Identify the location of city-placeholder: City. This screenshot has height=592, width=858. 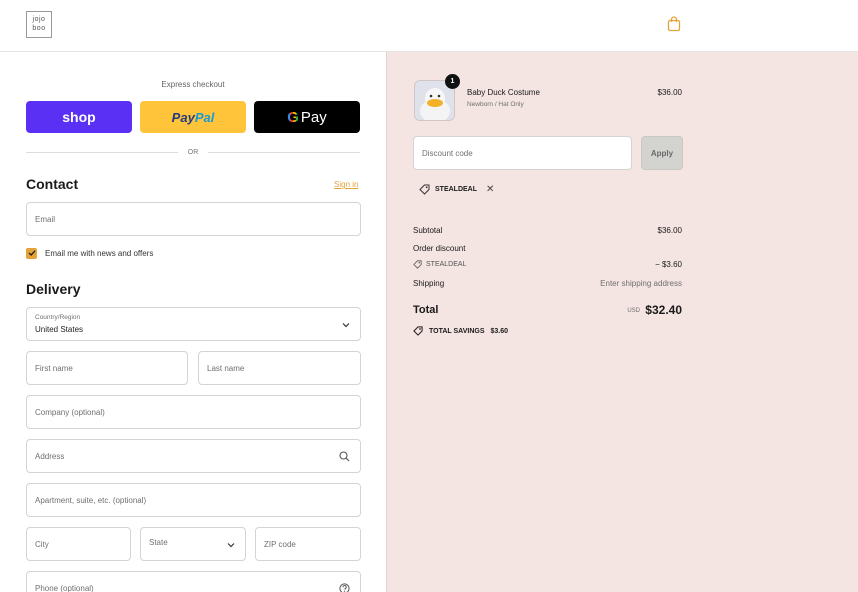
(42, 544).